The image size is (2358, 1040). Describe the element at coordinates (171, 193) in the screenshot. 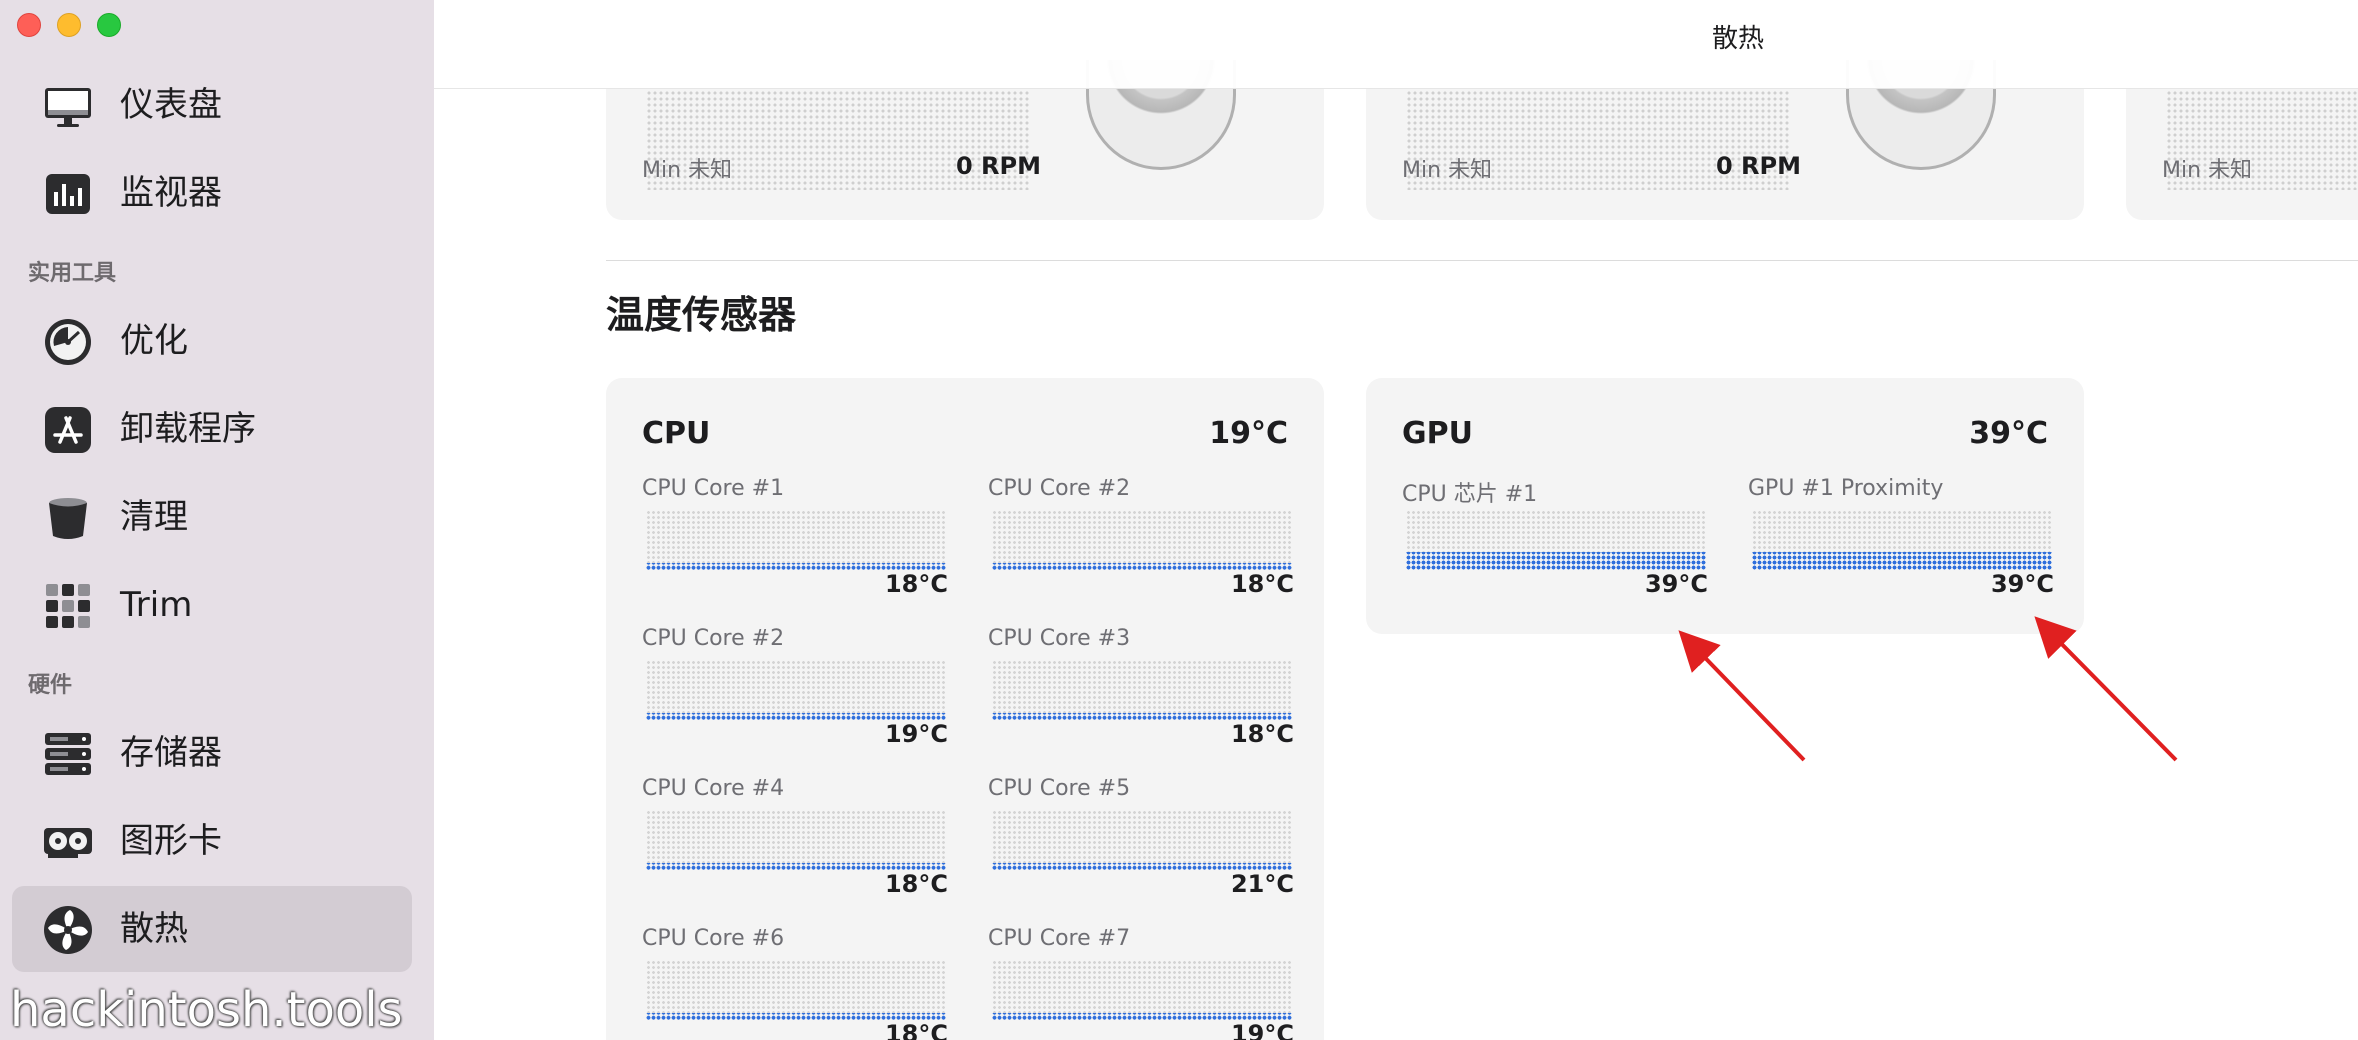

I see `sidebar-item-label: 监视器` at that location.